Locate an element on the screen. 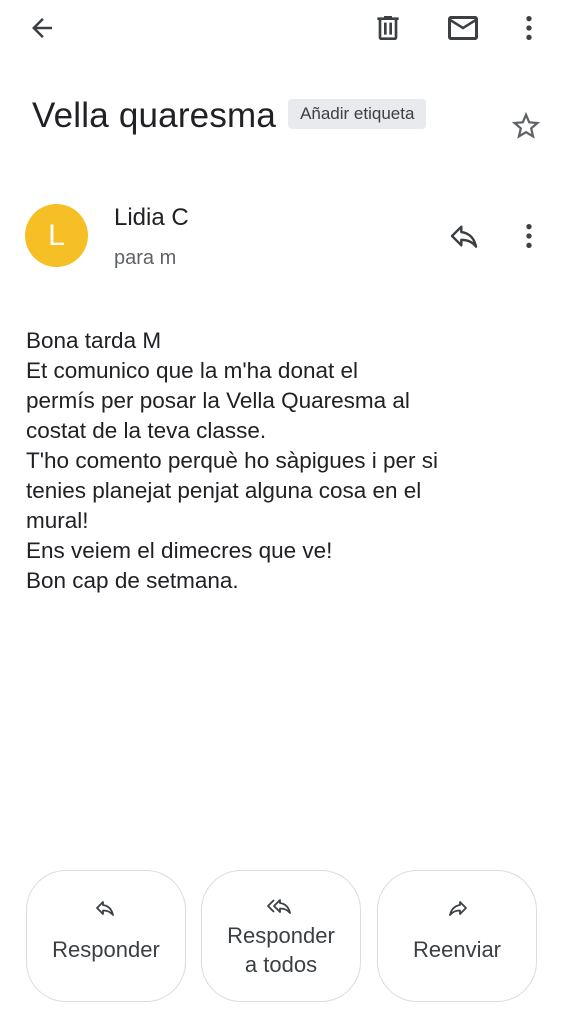 The height and width of the screenshot is (1024, 564). reply-icon-button is located at coordinates (464, 236).